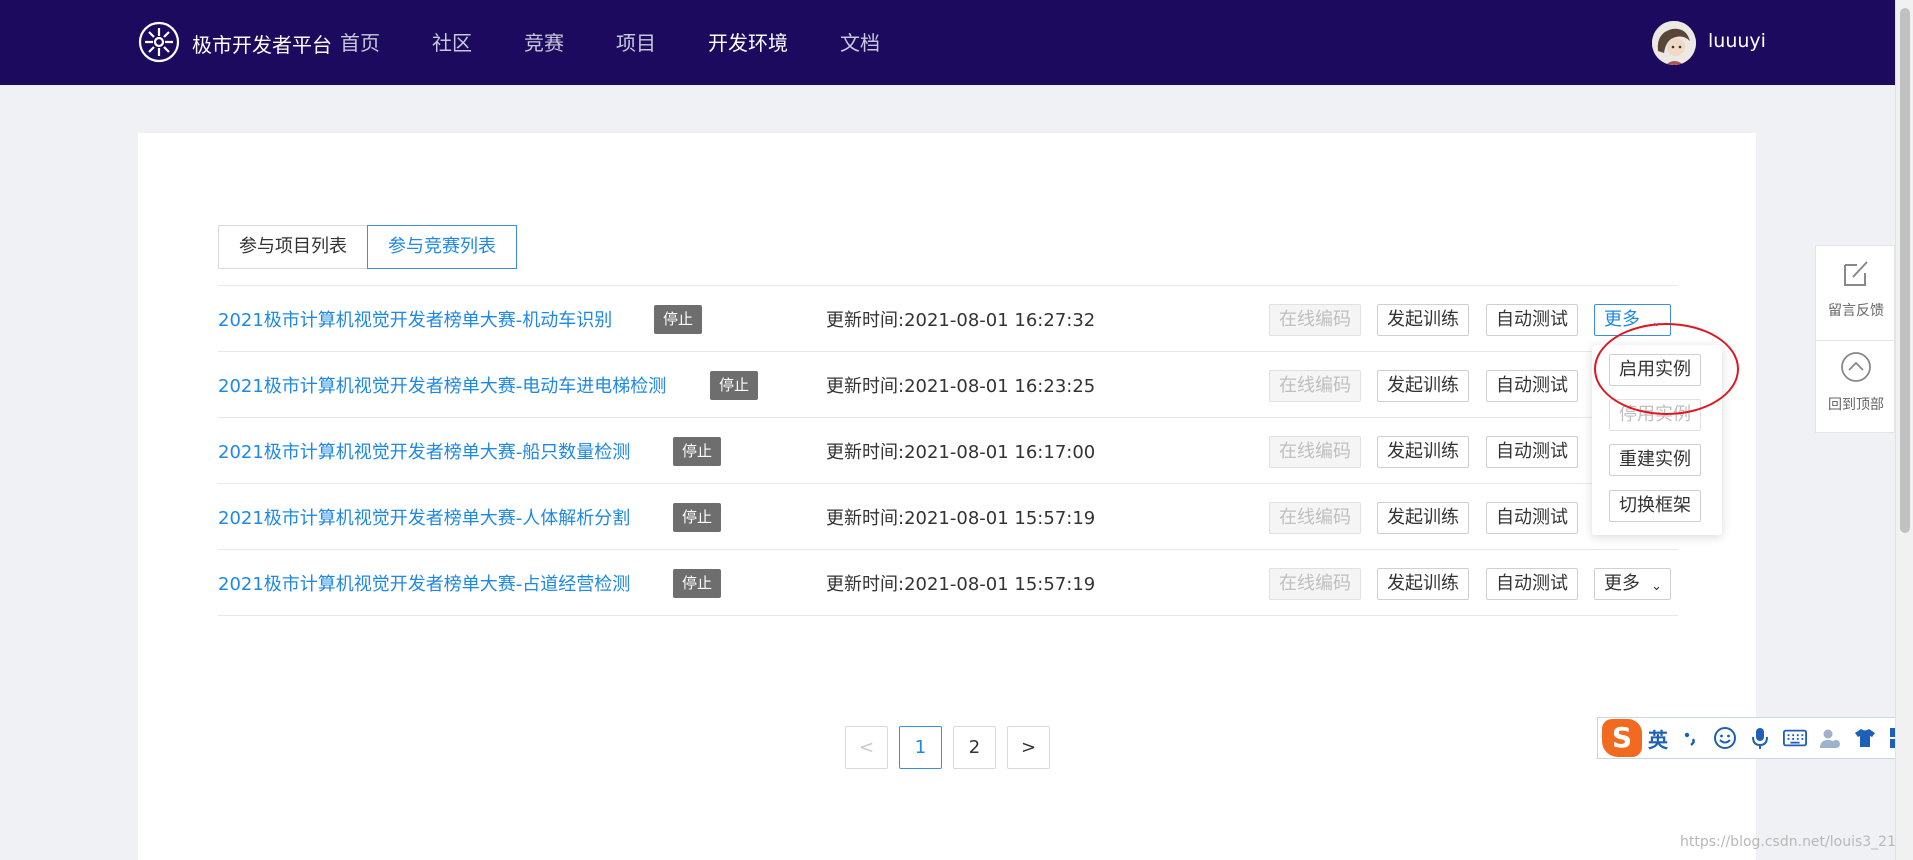  I want to click on user-icon, so click(1830, 738).